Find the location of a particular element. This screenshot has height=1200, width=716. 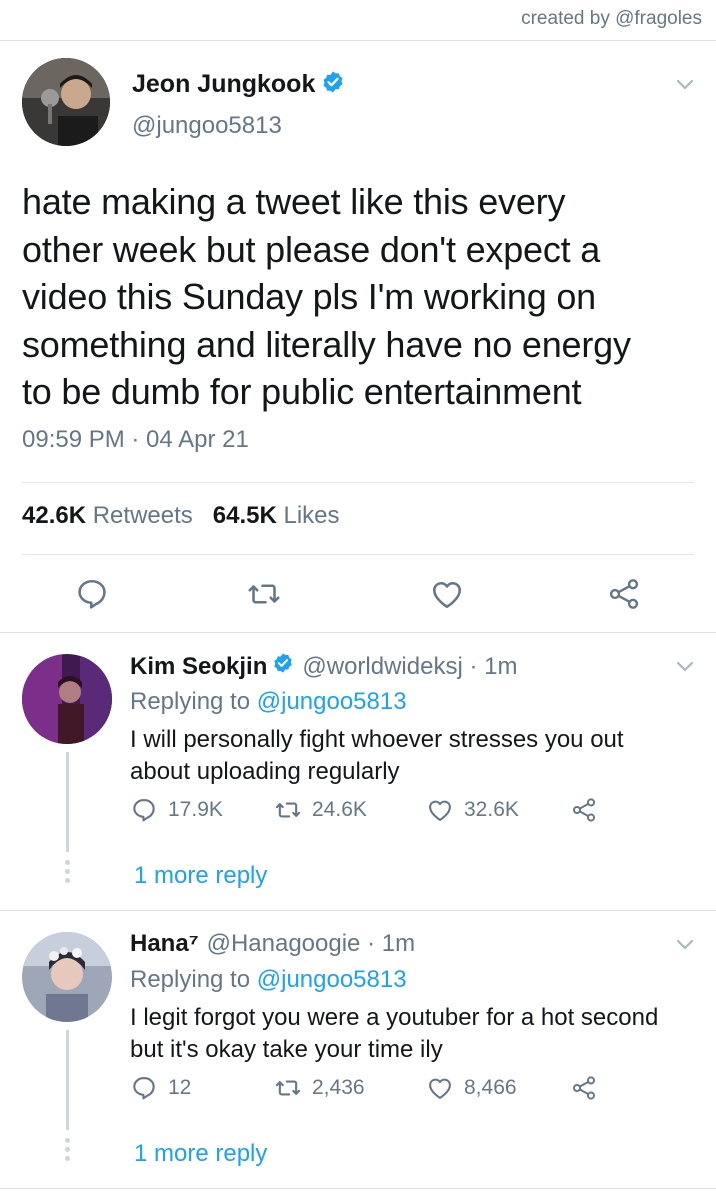

likes-count: 64.5K is located at coordinates (244, 515).